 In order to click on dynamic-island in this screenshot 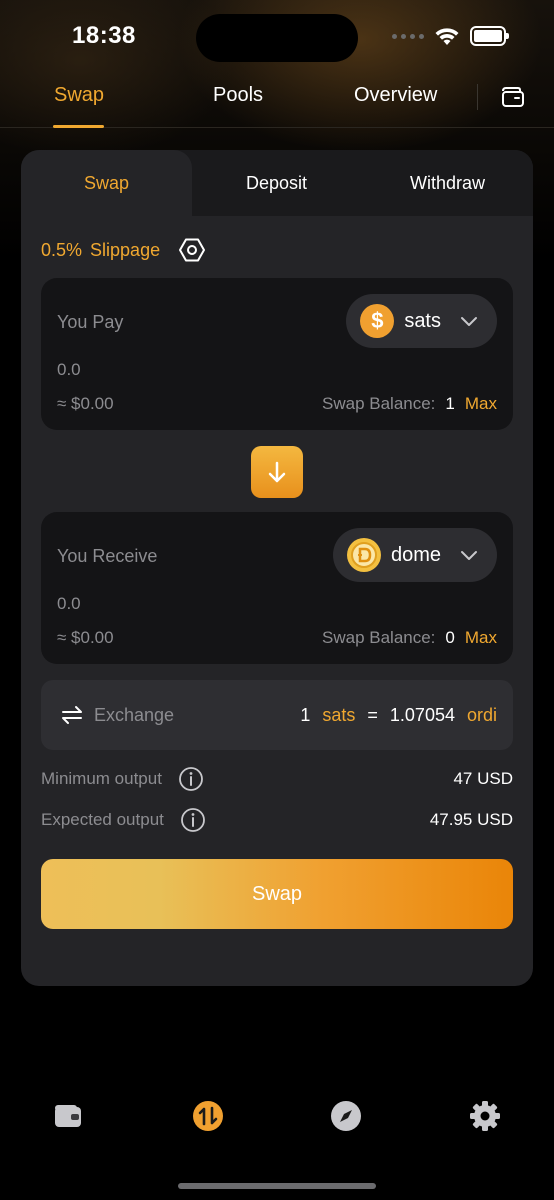, I will do `click(277, 38)`.